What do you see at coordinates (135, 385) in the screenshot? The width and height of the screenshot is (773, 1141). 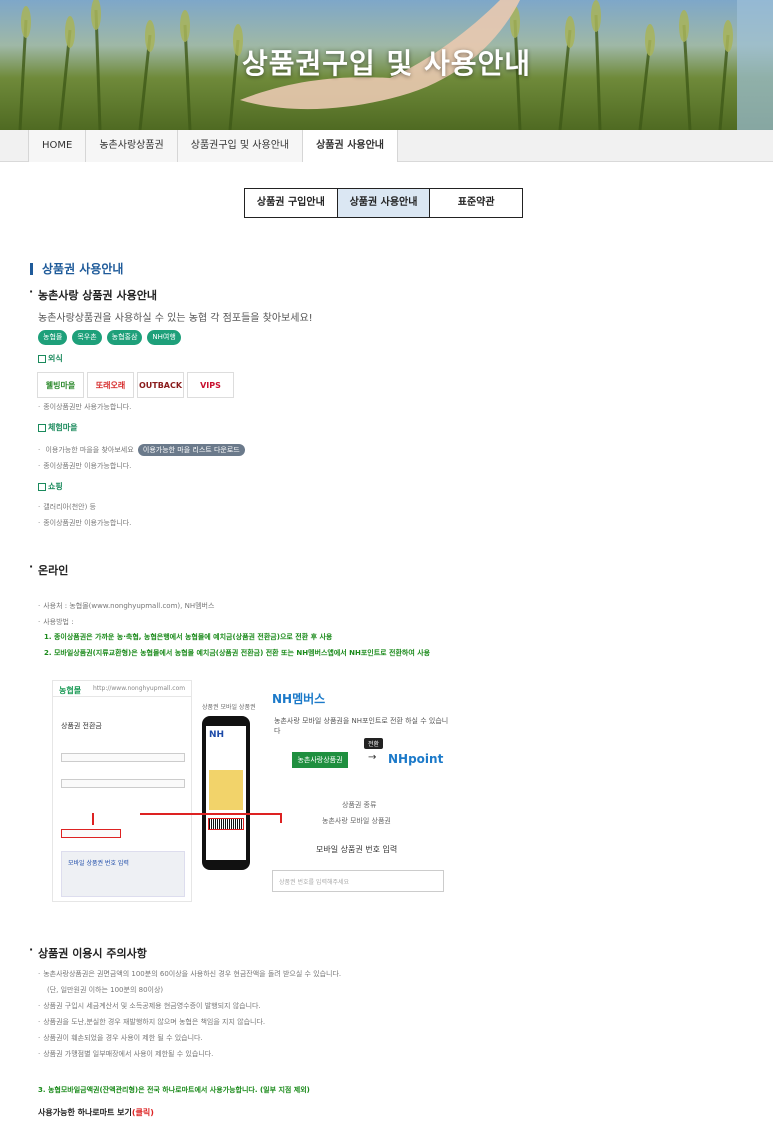 I see `dining-logos: 웰빙마을 또래오래 OUTBACK VIPS` at bounding box center [135, 385].